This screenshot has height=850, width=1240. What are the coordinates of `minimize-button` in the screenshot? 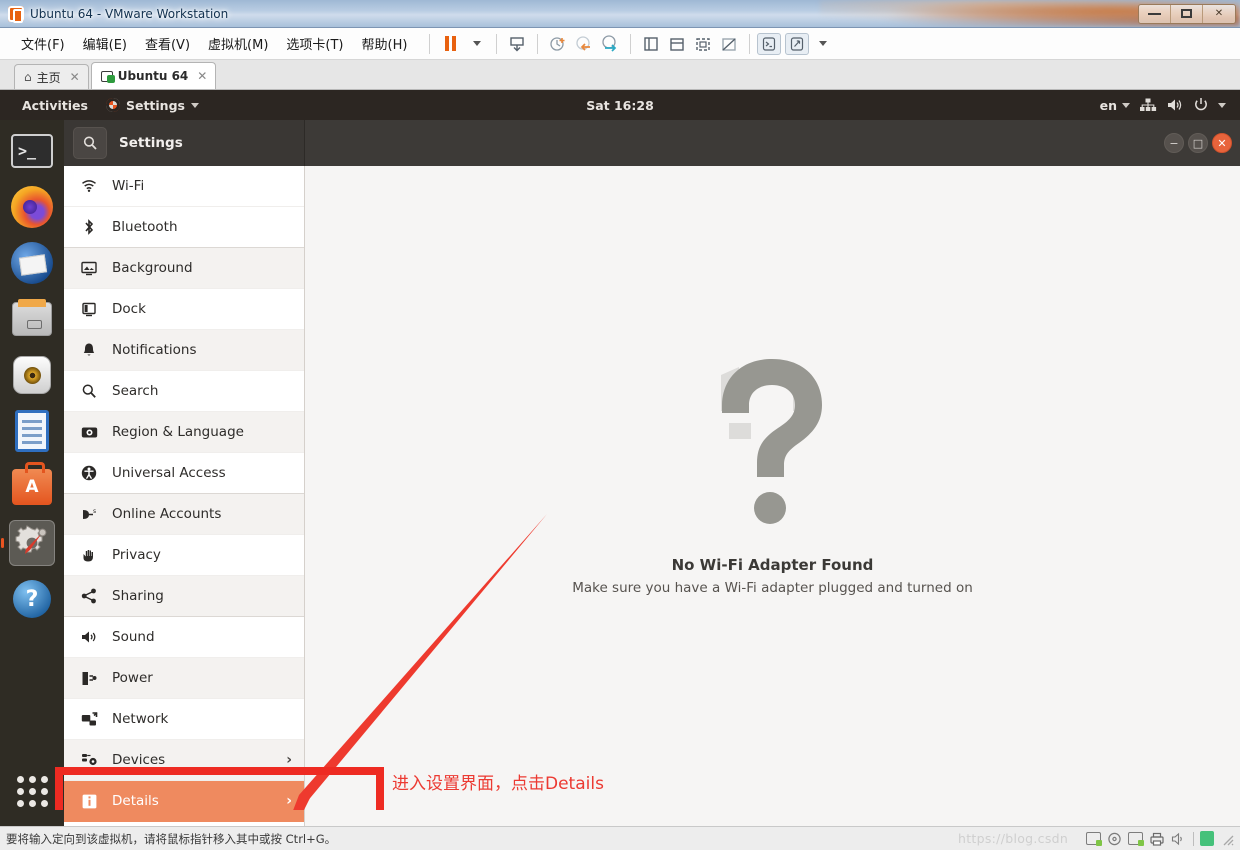 It's located at (1155, 13).